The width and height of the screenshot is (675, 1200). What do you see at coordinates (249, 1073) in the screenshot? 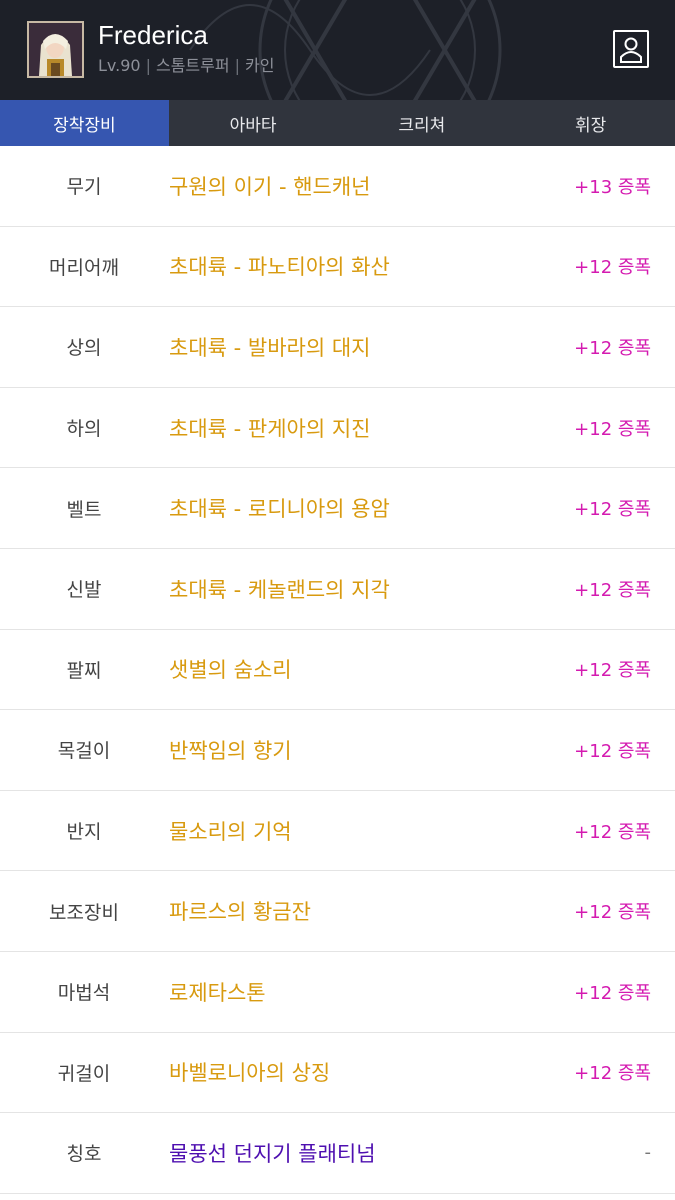
I see `item-name: 바벨로니아의 상징` at bounding box center [249, 1073].